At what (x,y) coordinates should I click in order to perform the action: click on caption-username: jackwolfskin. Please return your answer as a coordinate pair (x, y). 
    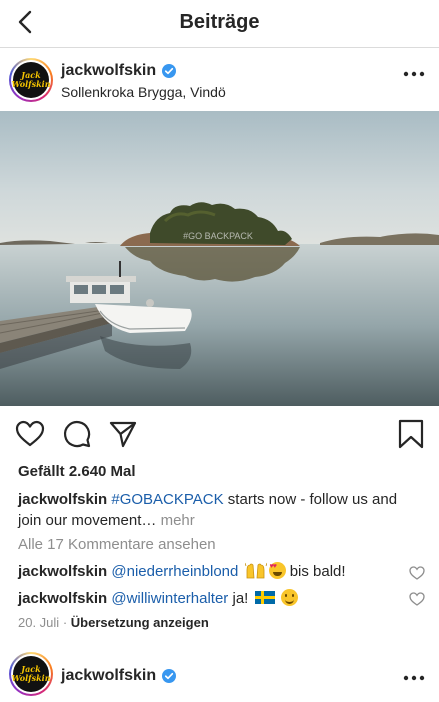
    Looking at the image, I should click on (62, 499).